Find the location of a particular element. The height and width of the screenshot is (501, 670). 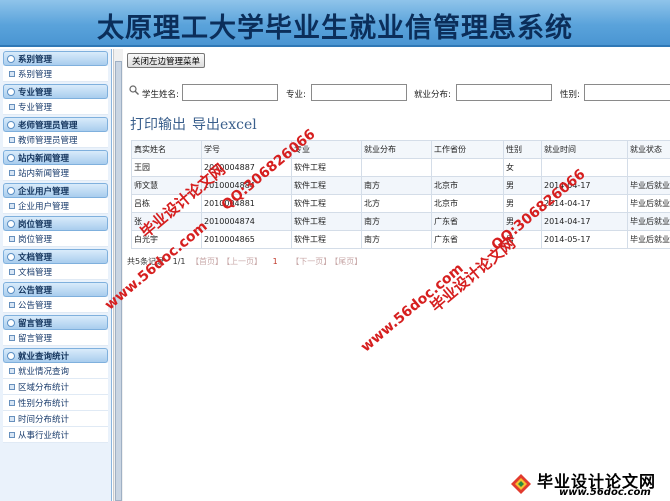

table-cell: 2010004874 is located at coordinates (246, 221).